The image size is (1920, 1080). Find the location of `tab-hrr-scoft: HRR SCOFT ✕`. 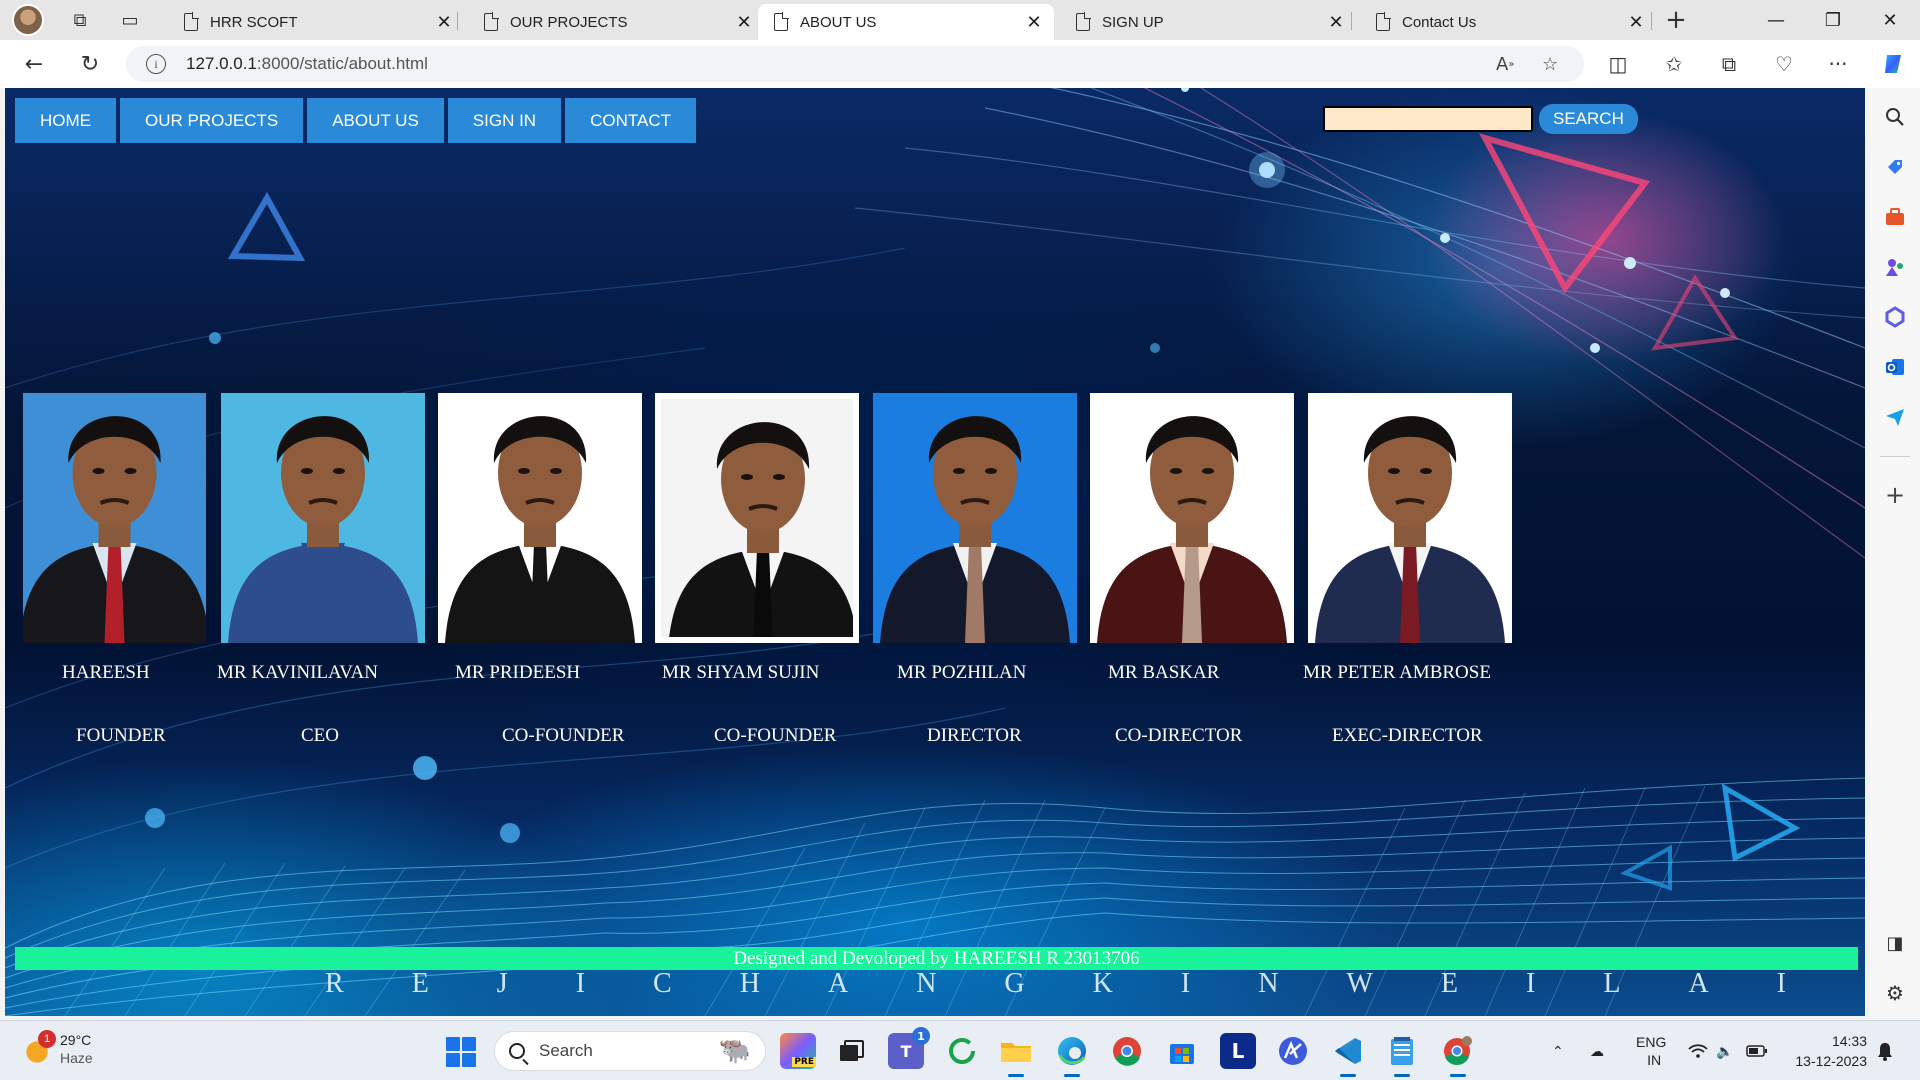

tab-hrr-scoft: HRR SCOFT ✕ is located at coordinates (316, 22).